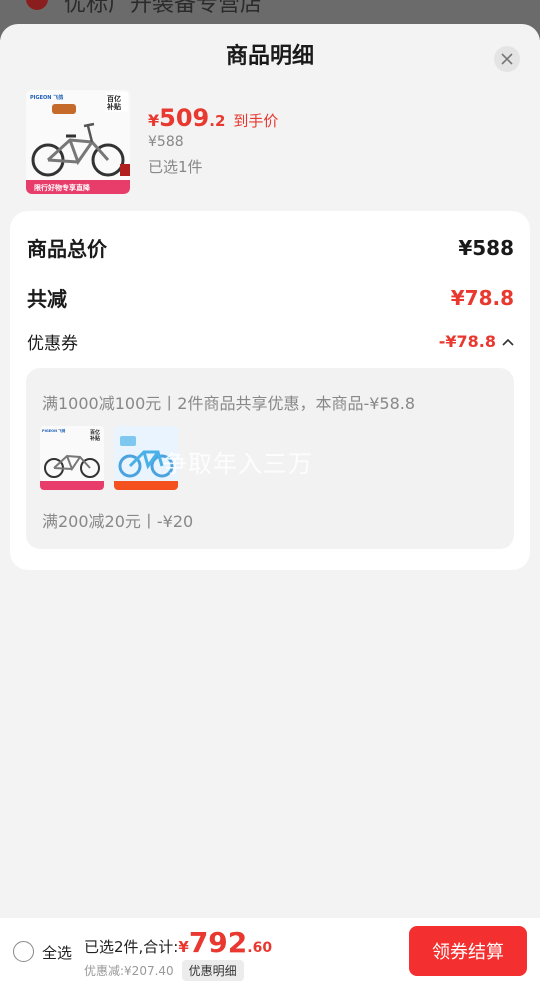  I want to click on price-label: 到手价, so click(256, 121).